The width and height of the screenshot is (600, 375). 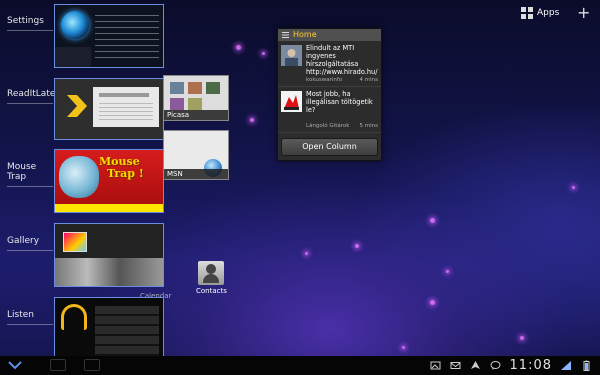 I want to click on open-column-button: Open Column, so click(x=329, y=147).